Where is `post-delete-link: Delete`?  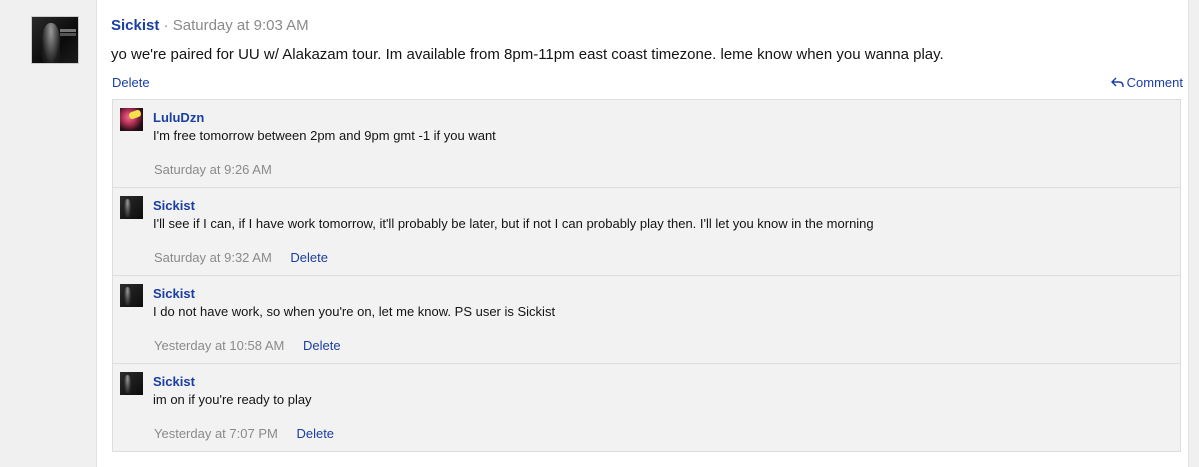 post-delete-link: Delete is located at coordinates (131, 82).